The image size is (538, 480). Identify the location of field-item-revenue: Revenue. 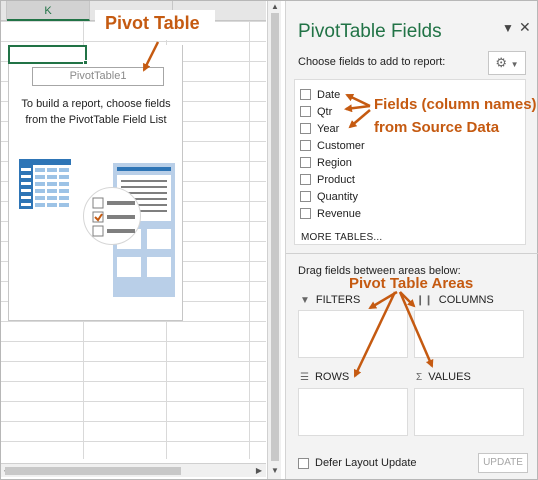
(330, 213).